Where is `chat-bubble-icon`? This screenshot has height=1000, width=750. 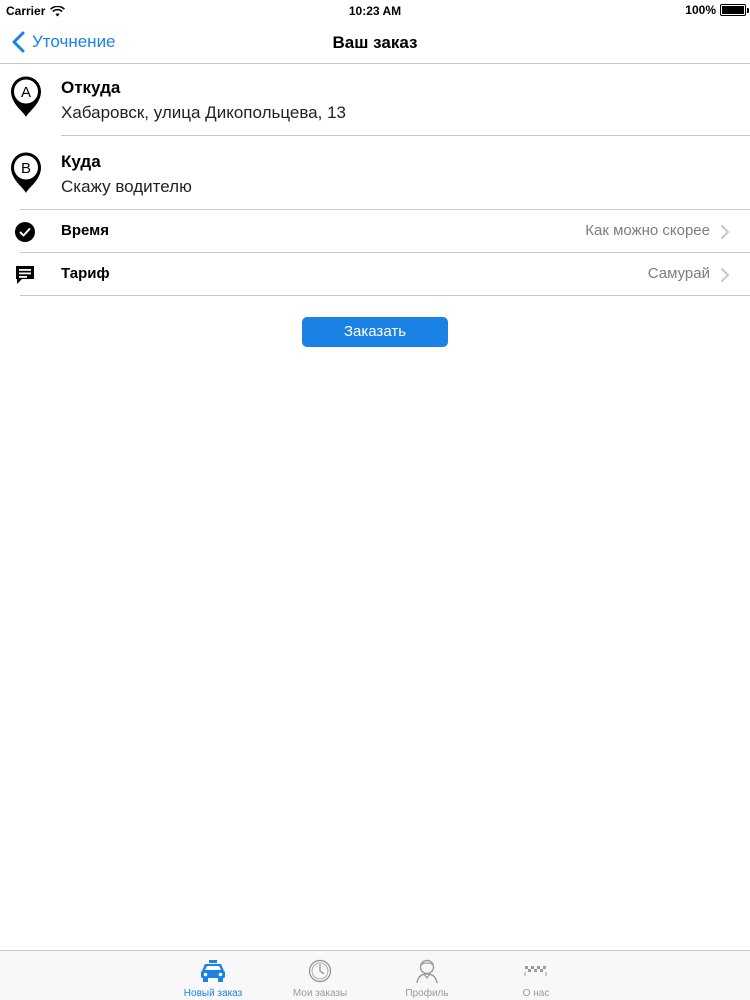
chat-bubble-icon is located at coordinates (25, 275).